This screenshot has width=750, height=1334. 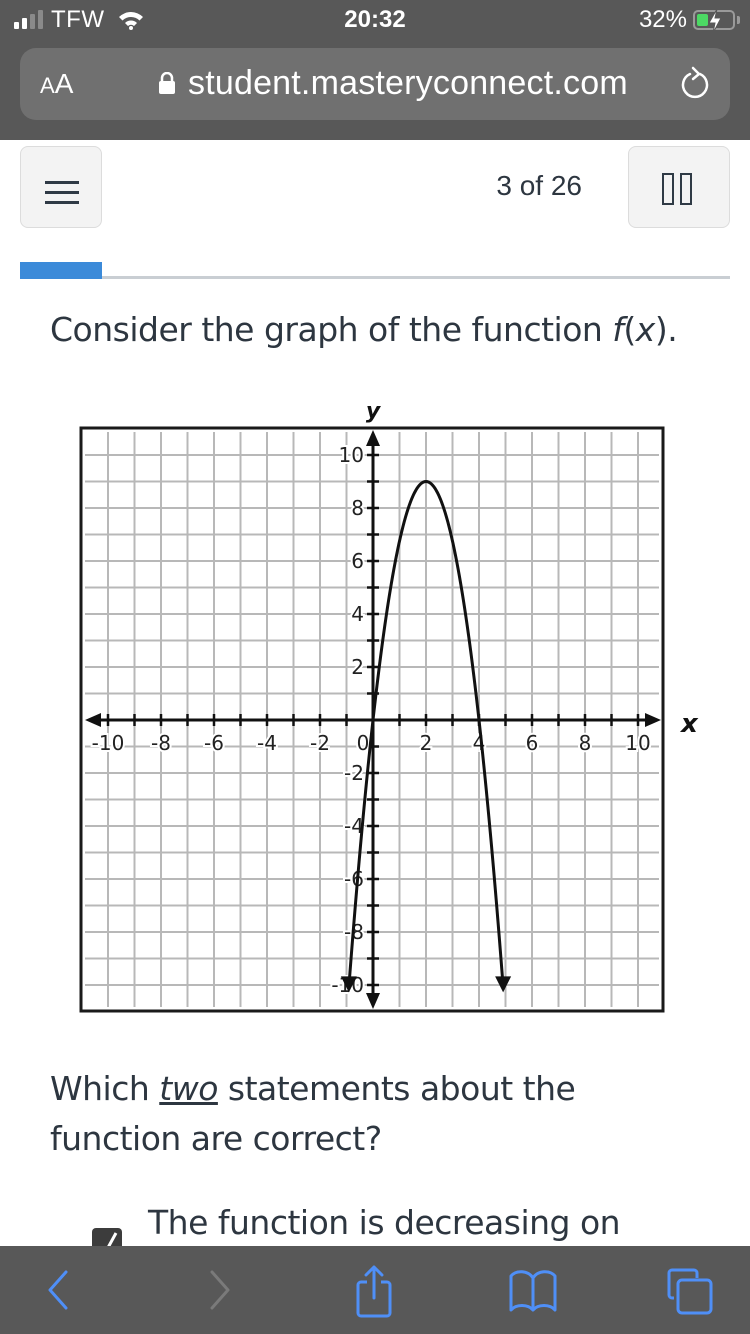 What do you see at coordinates (384, 1222) in the screenshot?
I see `answer-option-text: The function is decreasing on` at bounding box center [384, 1222].